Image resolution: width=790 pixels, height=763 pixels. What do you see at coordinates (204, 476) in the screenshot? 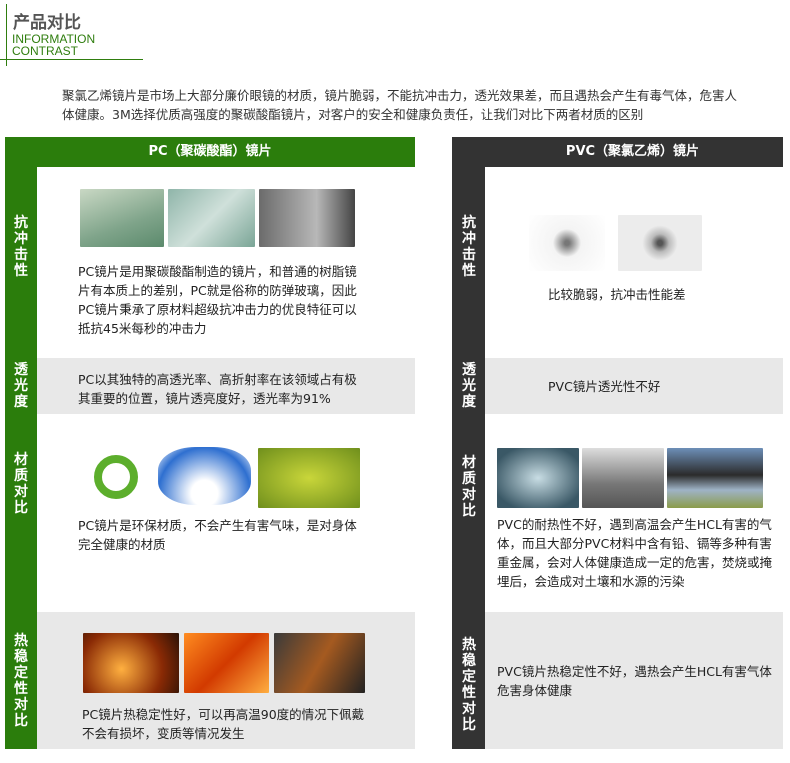
I see `blue-sky-image` at bounding box center [204, 476].